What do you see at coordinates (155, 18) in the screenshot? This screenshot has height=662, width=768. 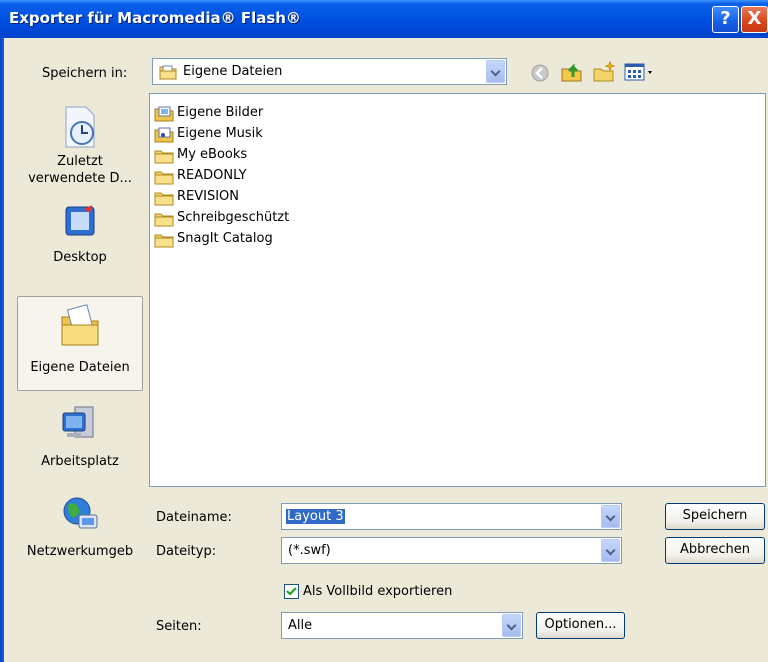 I see `window-title: Exporter für Macromedia® Flash®` at bounding box center [155, 18].